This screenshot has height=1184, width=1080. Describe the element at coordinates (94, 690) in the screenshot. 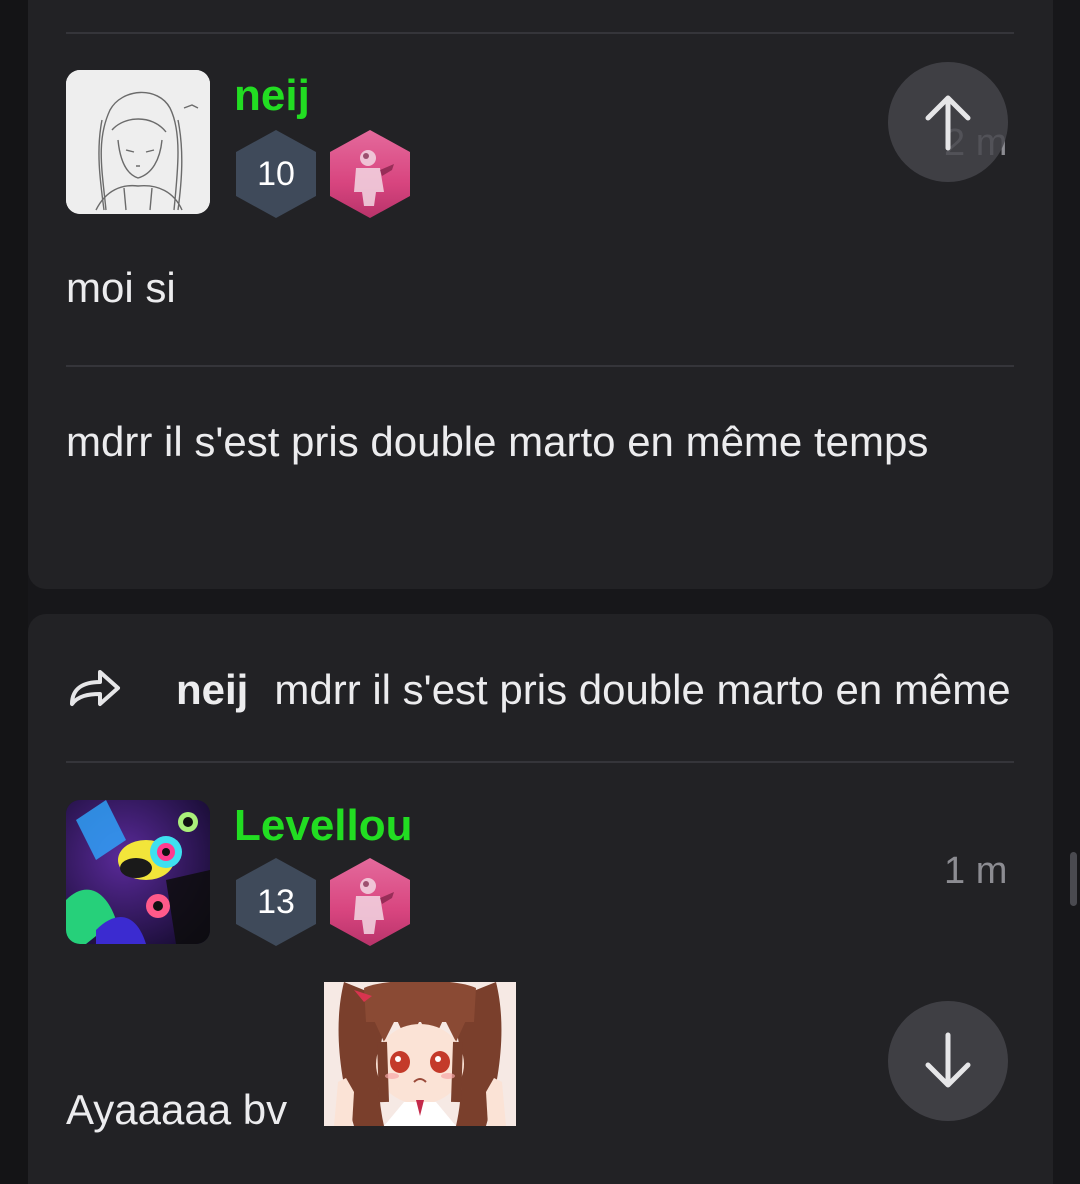

I see `reply-arrow-icon` at that location.